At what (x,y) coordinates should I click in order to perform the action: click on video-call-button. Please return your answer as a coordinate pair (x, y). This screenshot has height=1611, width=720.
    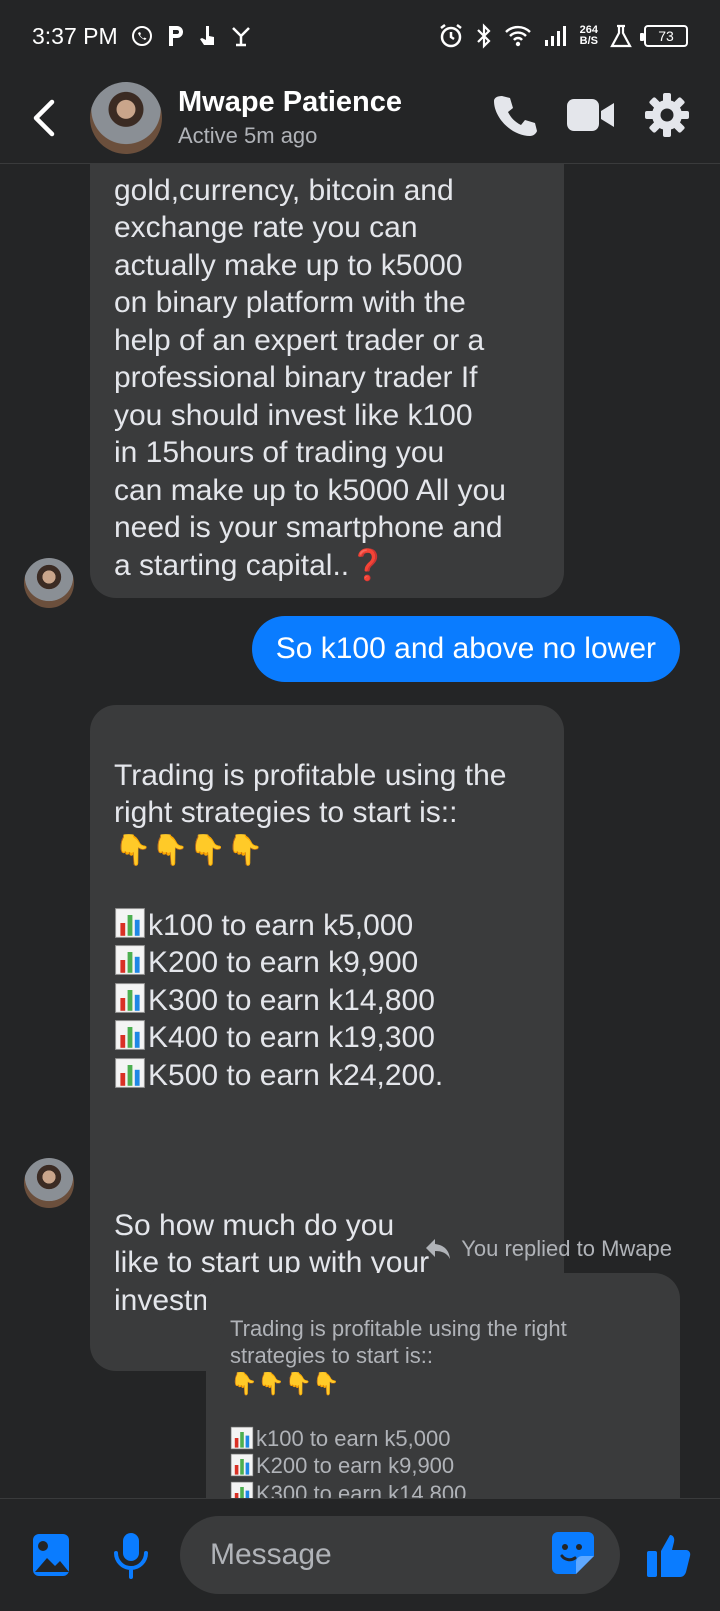
    Looking at the image, I should click on (591, 117).